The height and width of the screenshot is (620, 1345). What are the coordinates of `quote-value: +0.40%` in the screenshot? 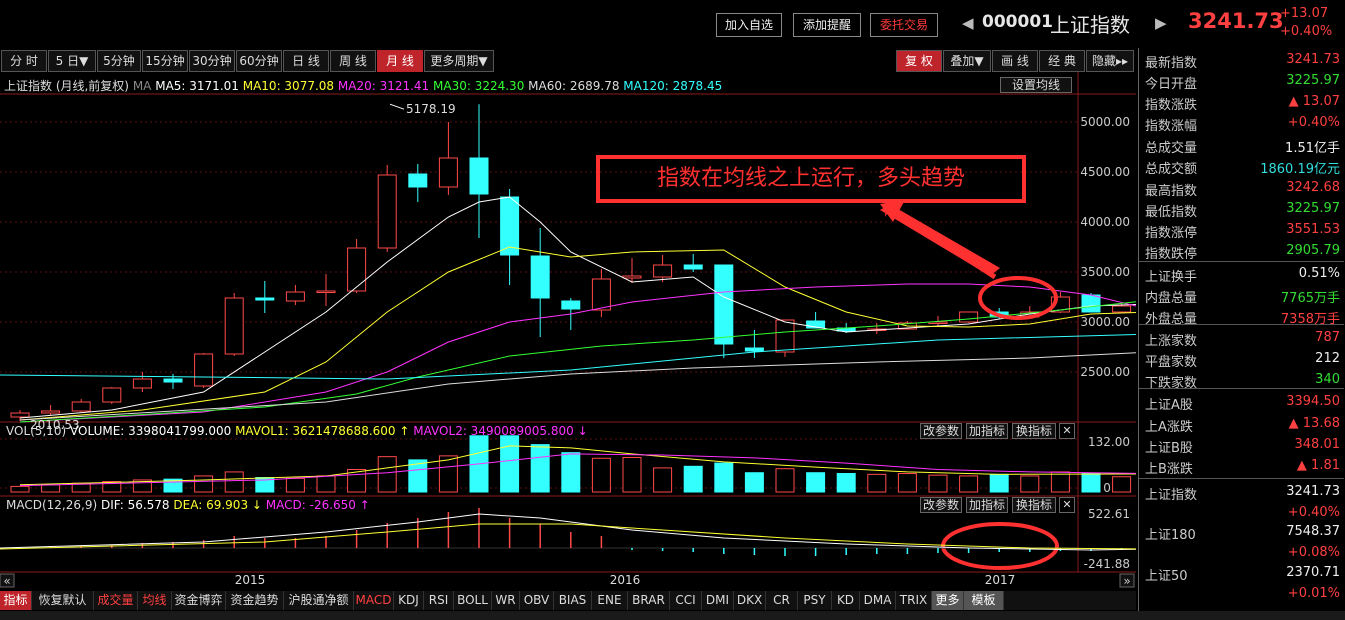 It's located at (1313, 512).